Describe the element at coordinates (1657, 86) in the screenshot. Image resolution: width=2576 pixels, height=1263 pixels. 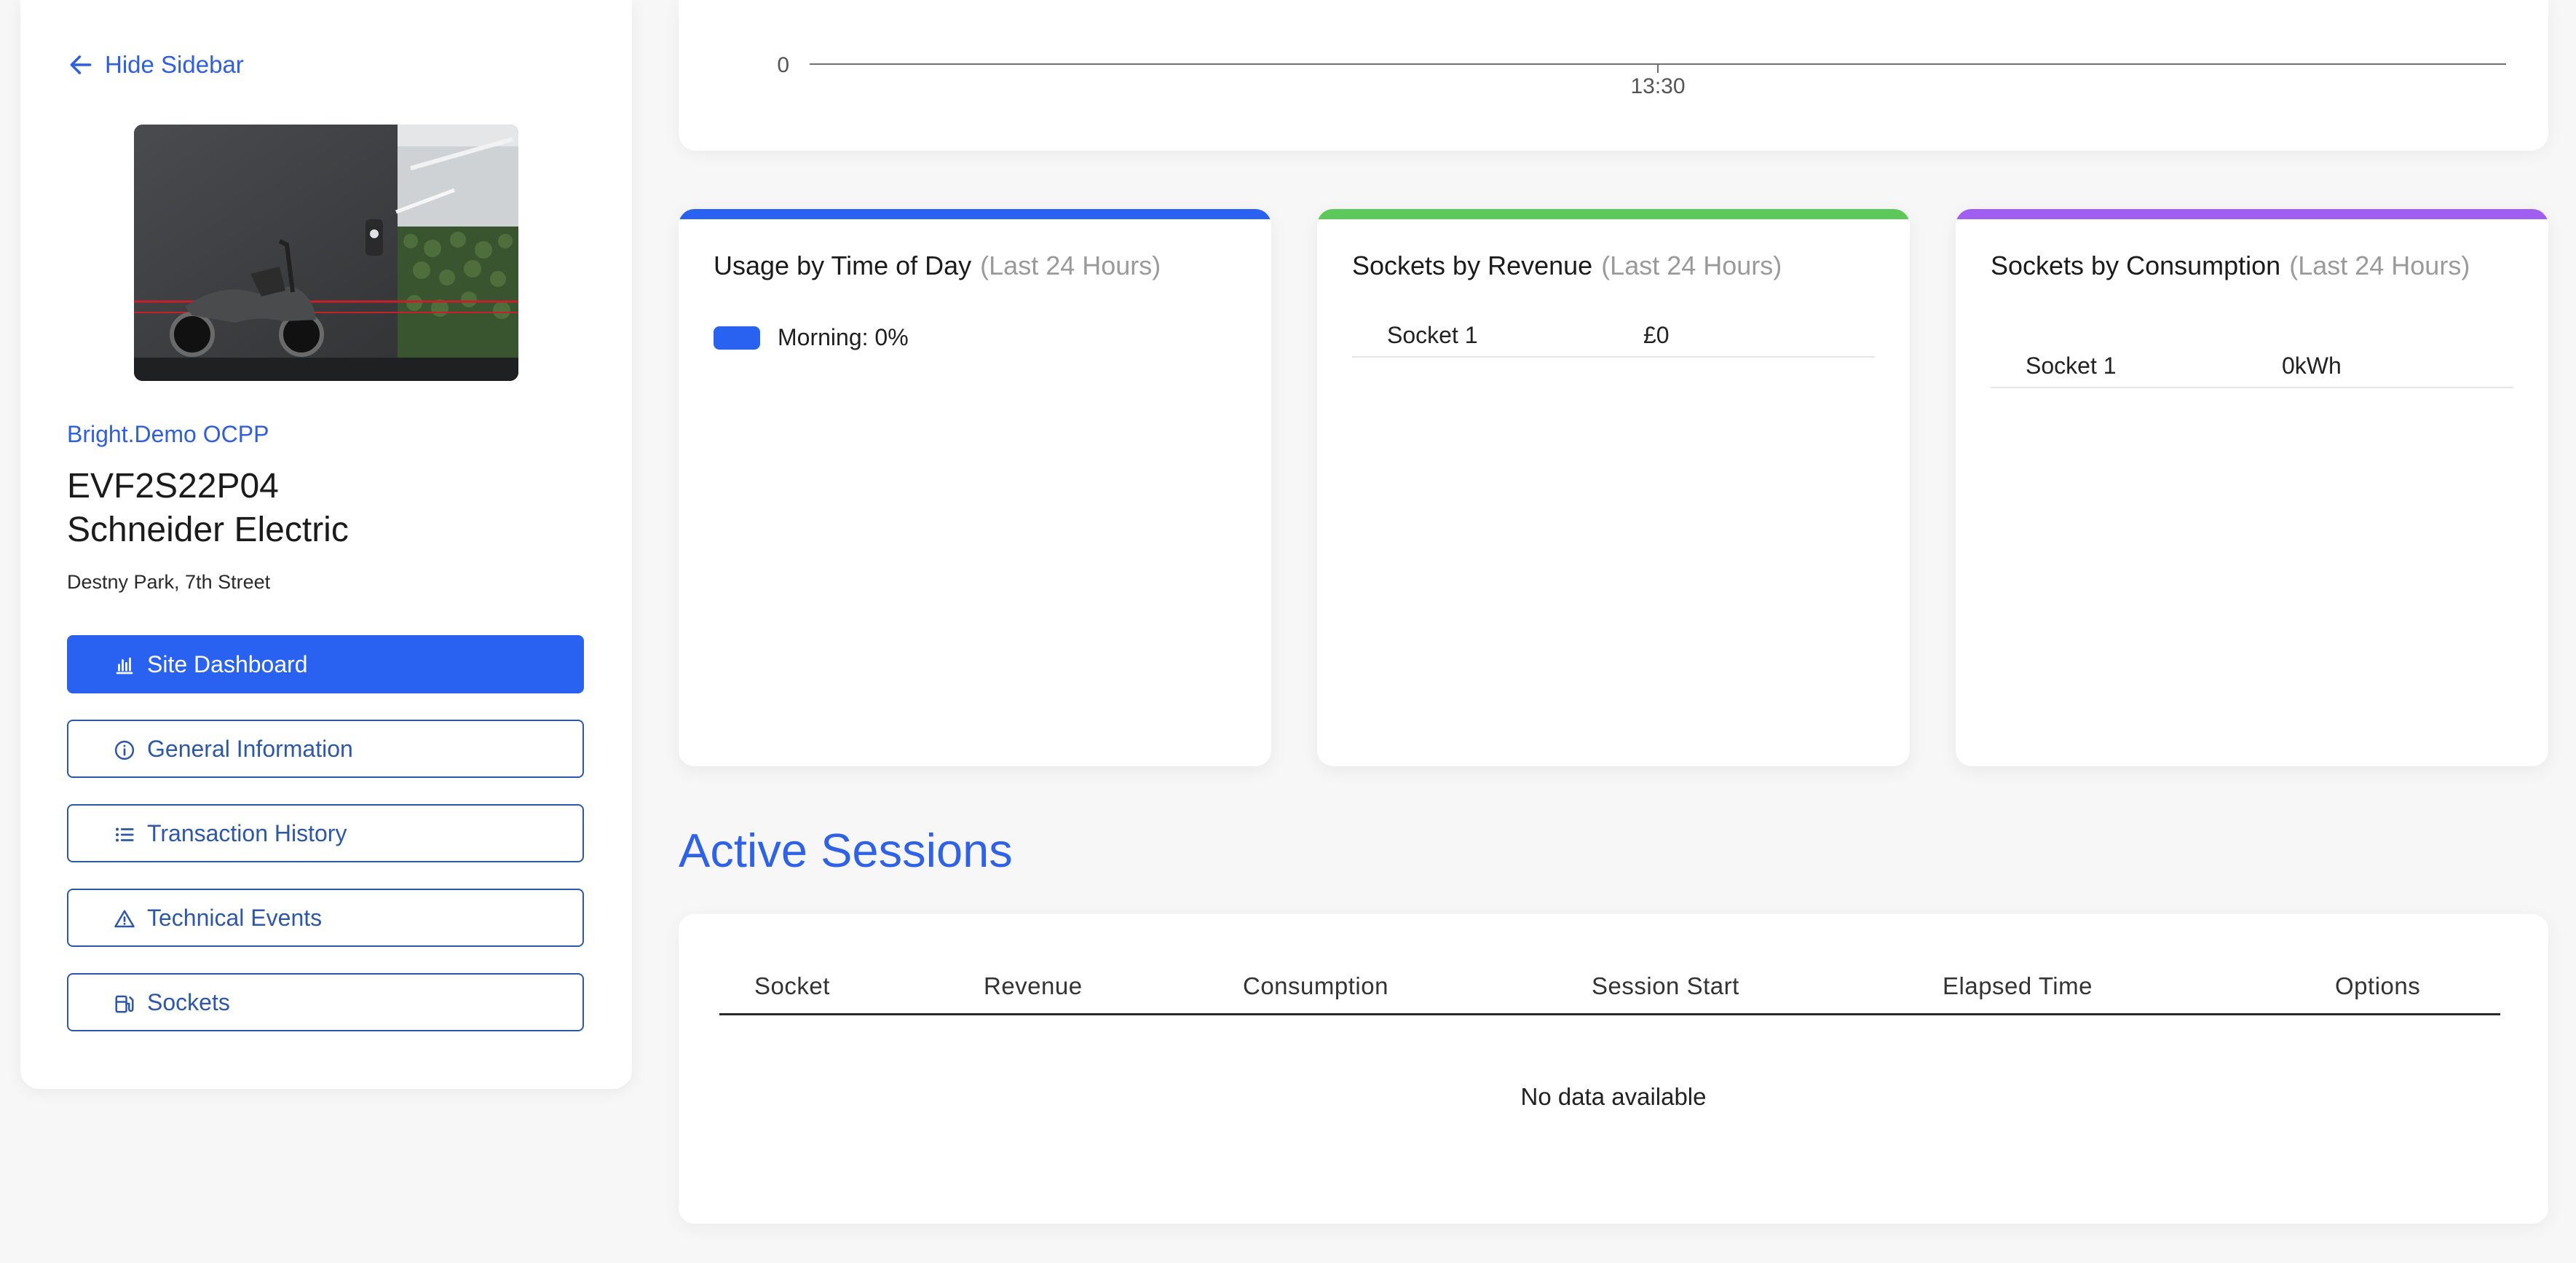
I see `x-tick-label: 13:30` at that location.